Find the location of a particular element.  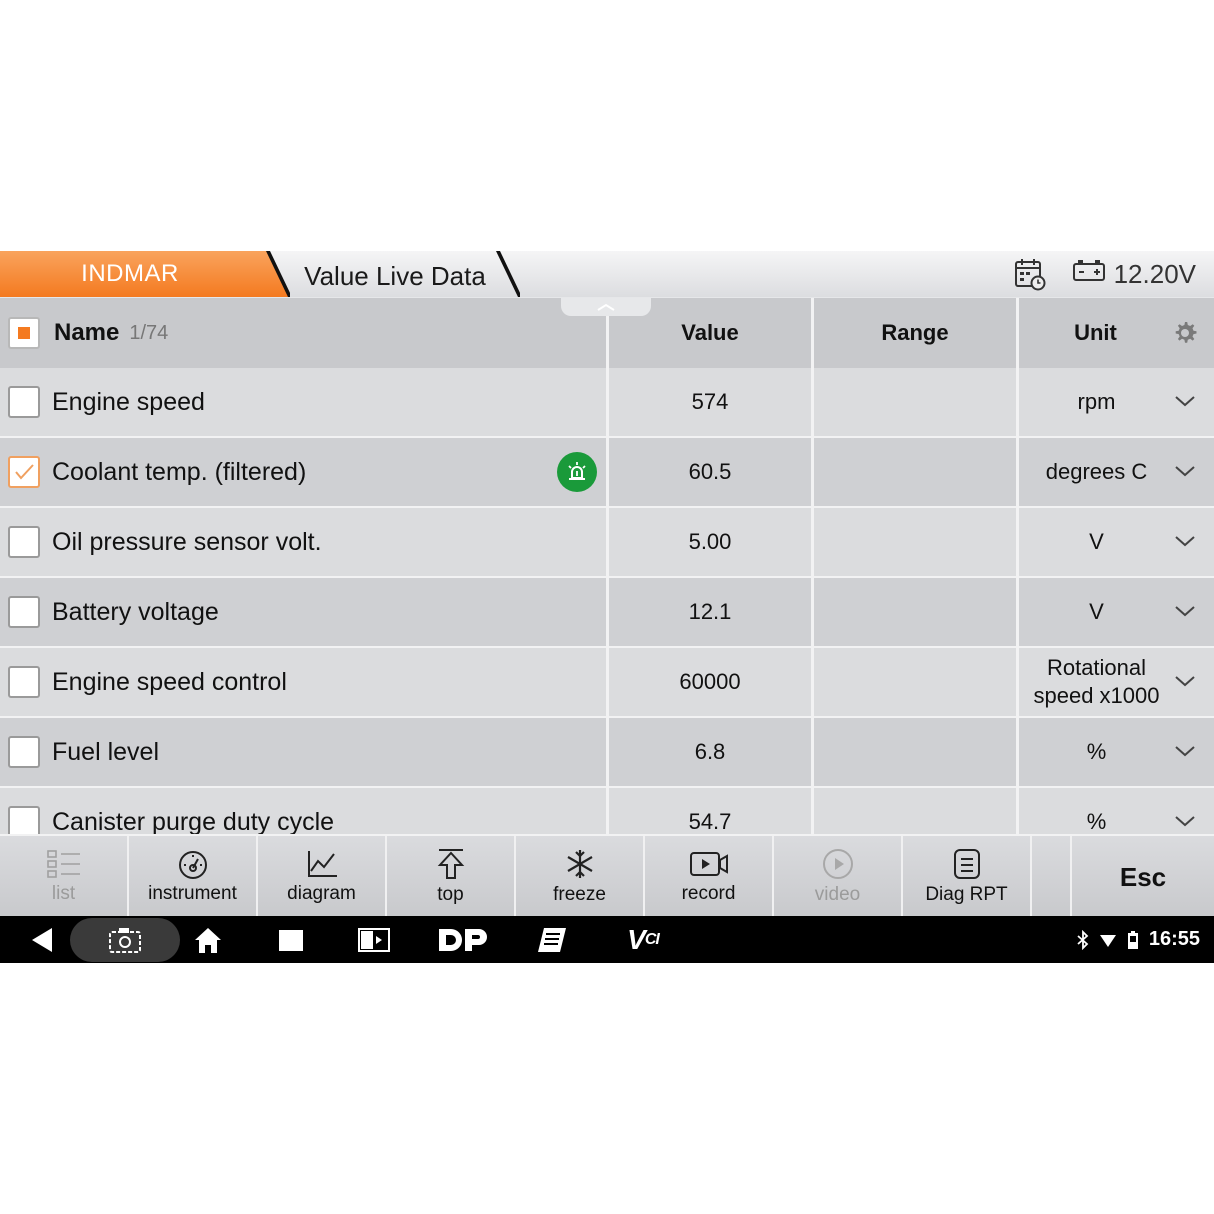

table-row: Canister purge duty cycle 54.7 % is located at coordinates (607, 811).